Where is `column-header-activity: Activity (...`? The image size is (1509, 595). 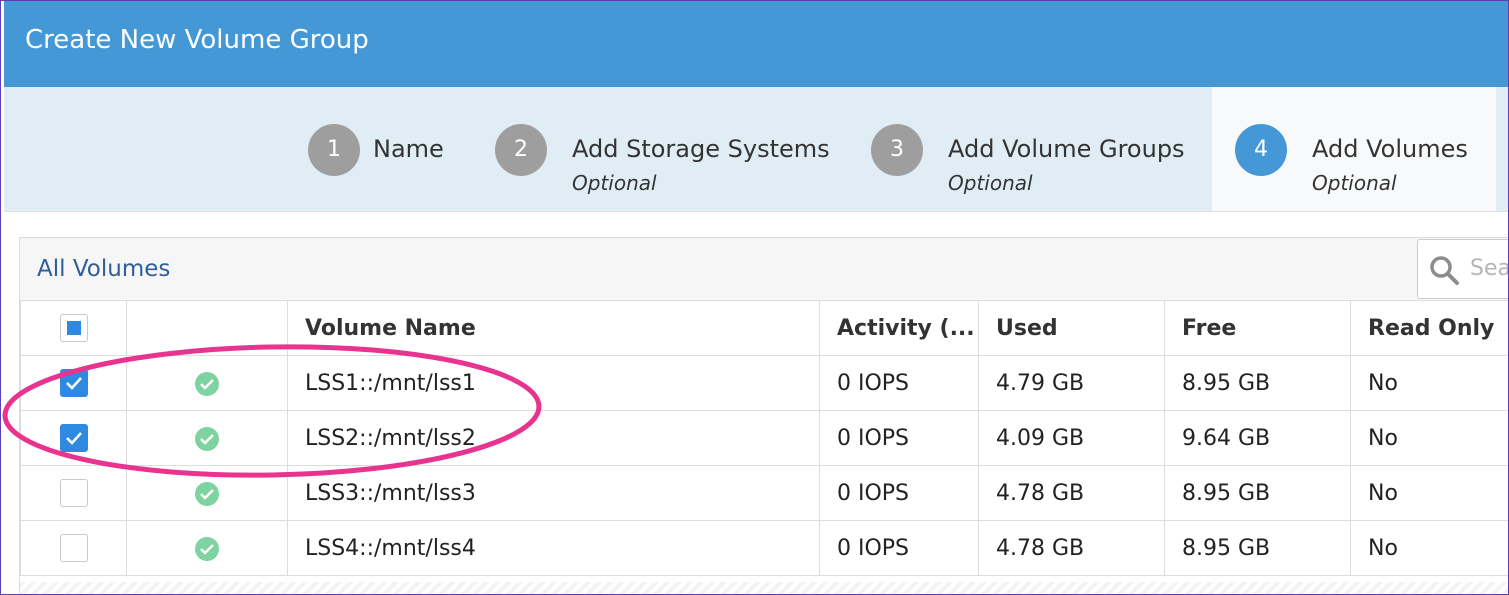
column-header-activity: Activity (... is located at coordinates (899, 328).